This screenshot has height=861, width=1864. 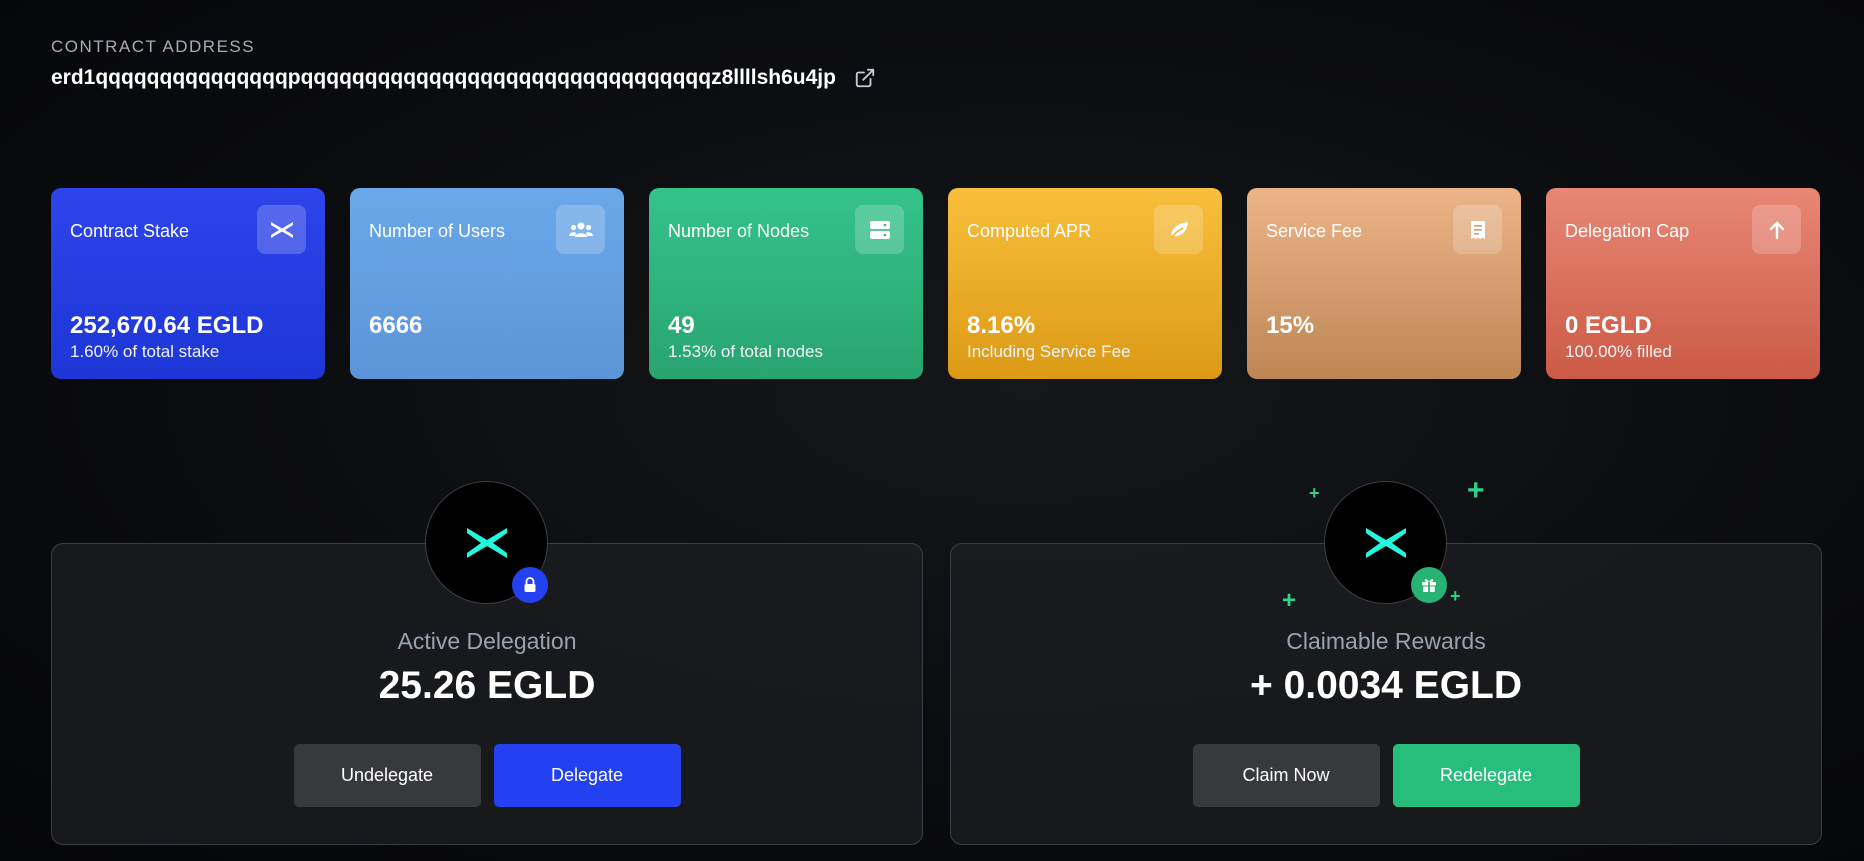 What do you see at coordinates (167, 325) in the screenshot?
I see `card-value: 252,670.64 EGLD` at bounding box center [167, 325].